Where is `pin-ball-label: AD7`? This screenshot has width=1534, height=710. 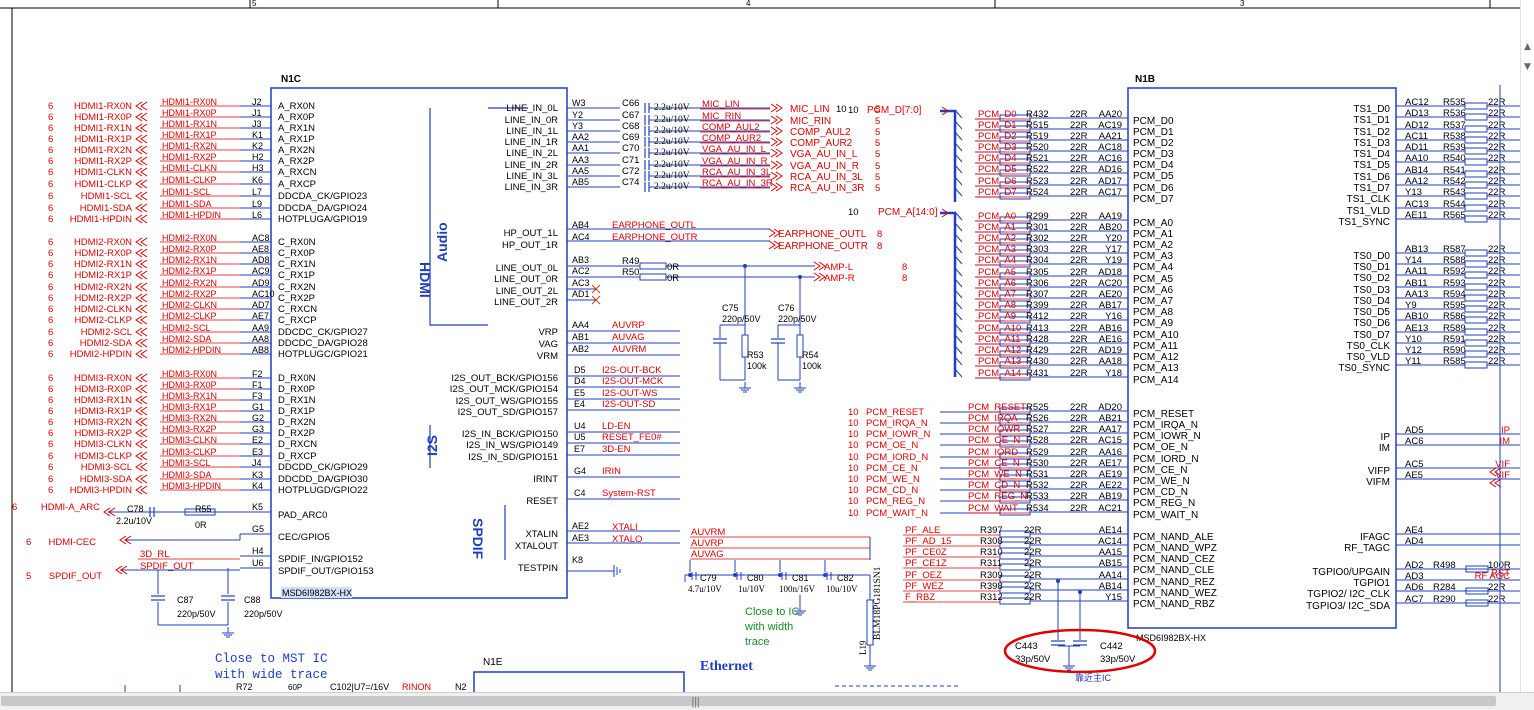
pin-ball-label: AD7 is located at coordinates (261, 305).